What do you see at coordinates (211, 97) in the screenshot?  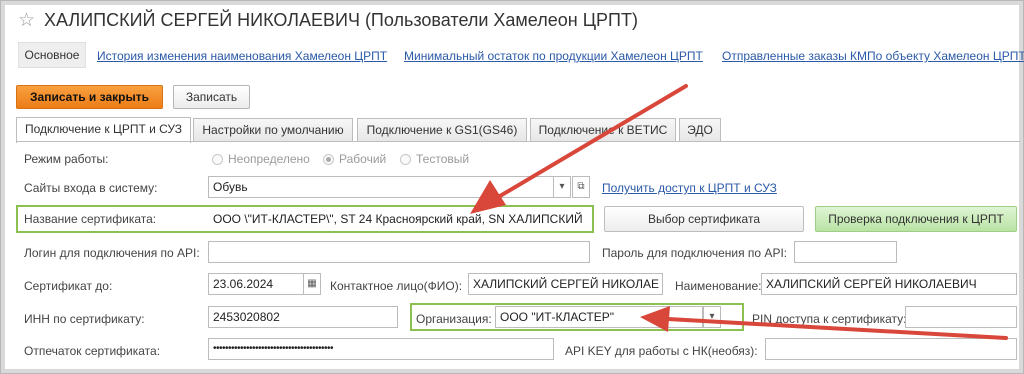 I see `save-button: Записать` at bounding box center [211, 97].